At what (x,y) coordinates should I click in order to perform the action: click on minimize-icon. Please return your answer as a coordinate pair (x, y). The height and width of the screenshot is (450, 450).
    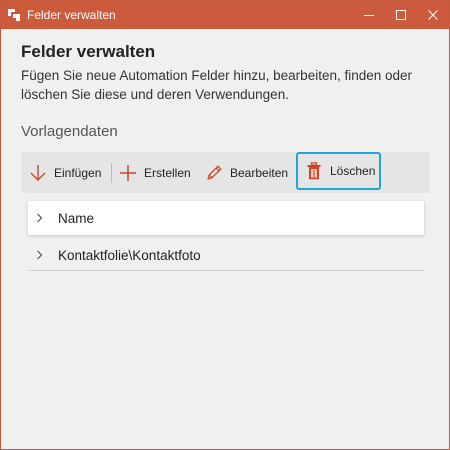
    Looking at the image, I should click on (369, 15).